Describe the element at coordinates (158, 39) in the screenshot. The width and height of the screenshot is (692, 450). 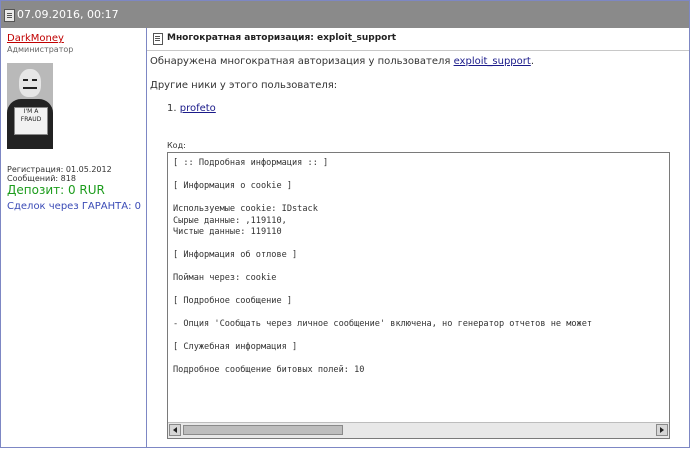
I see `document-icon` at that location.